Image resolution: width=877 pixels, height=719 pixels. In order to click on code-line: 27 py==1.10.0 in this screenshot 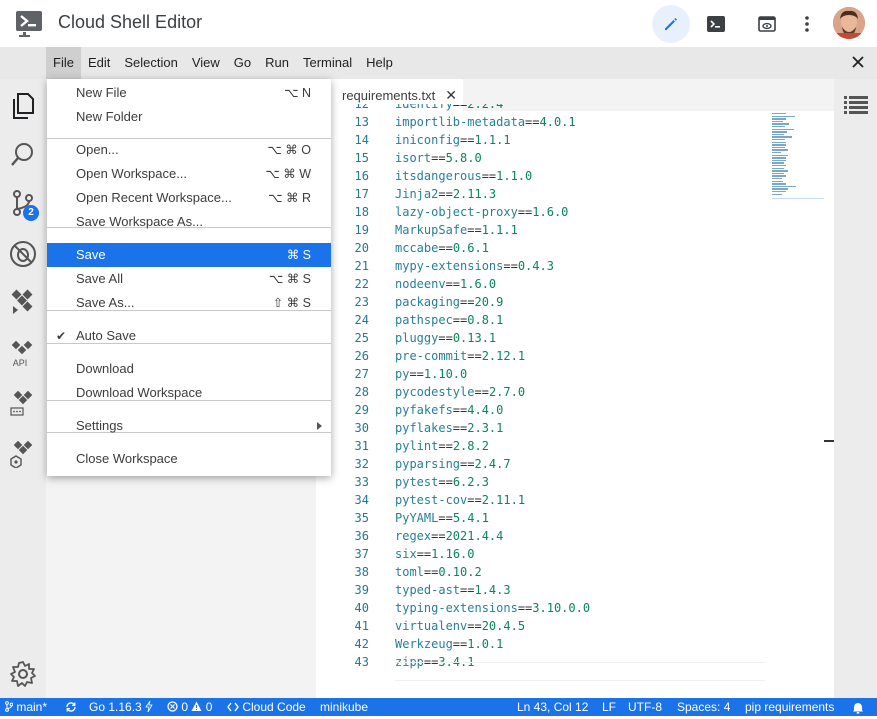, I will do `click(546, 374)`.